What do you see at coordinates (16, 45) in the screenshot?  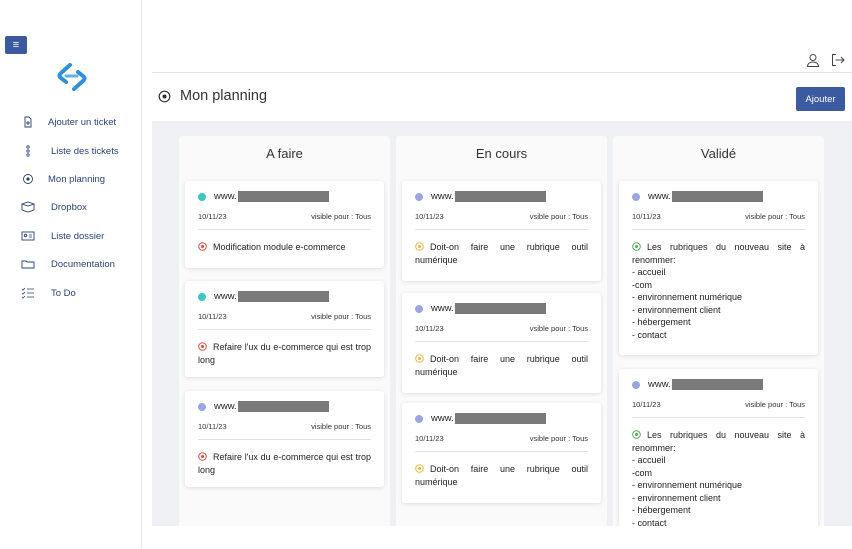 I see `menu-toggle-button: ≡` at bounding box center [16, 45].